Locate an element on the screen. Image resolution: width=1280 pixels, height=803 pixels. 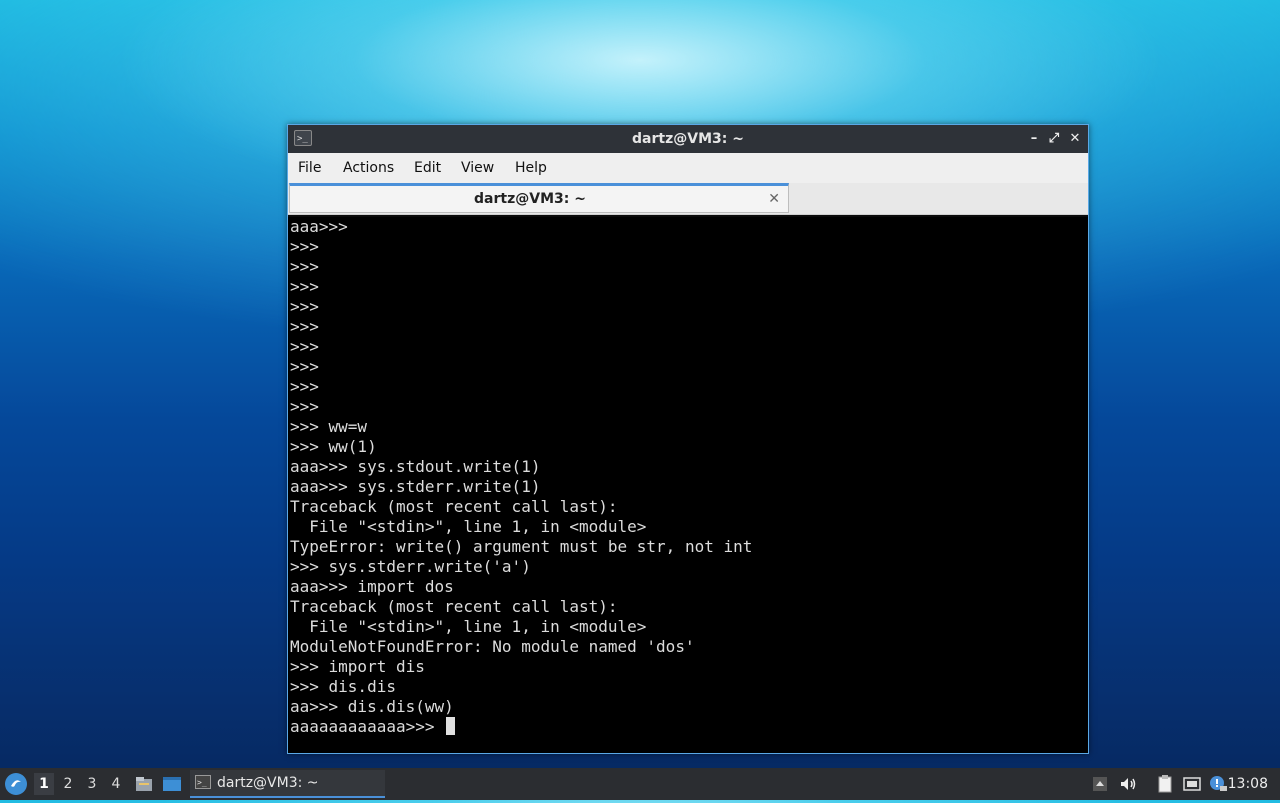
menu-file: File is located at coordinates (309, 168).